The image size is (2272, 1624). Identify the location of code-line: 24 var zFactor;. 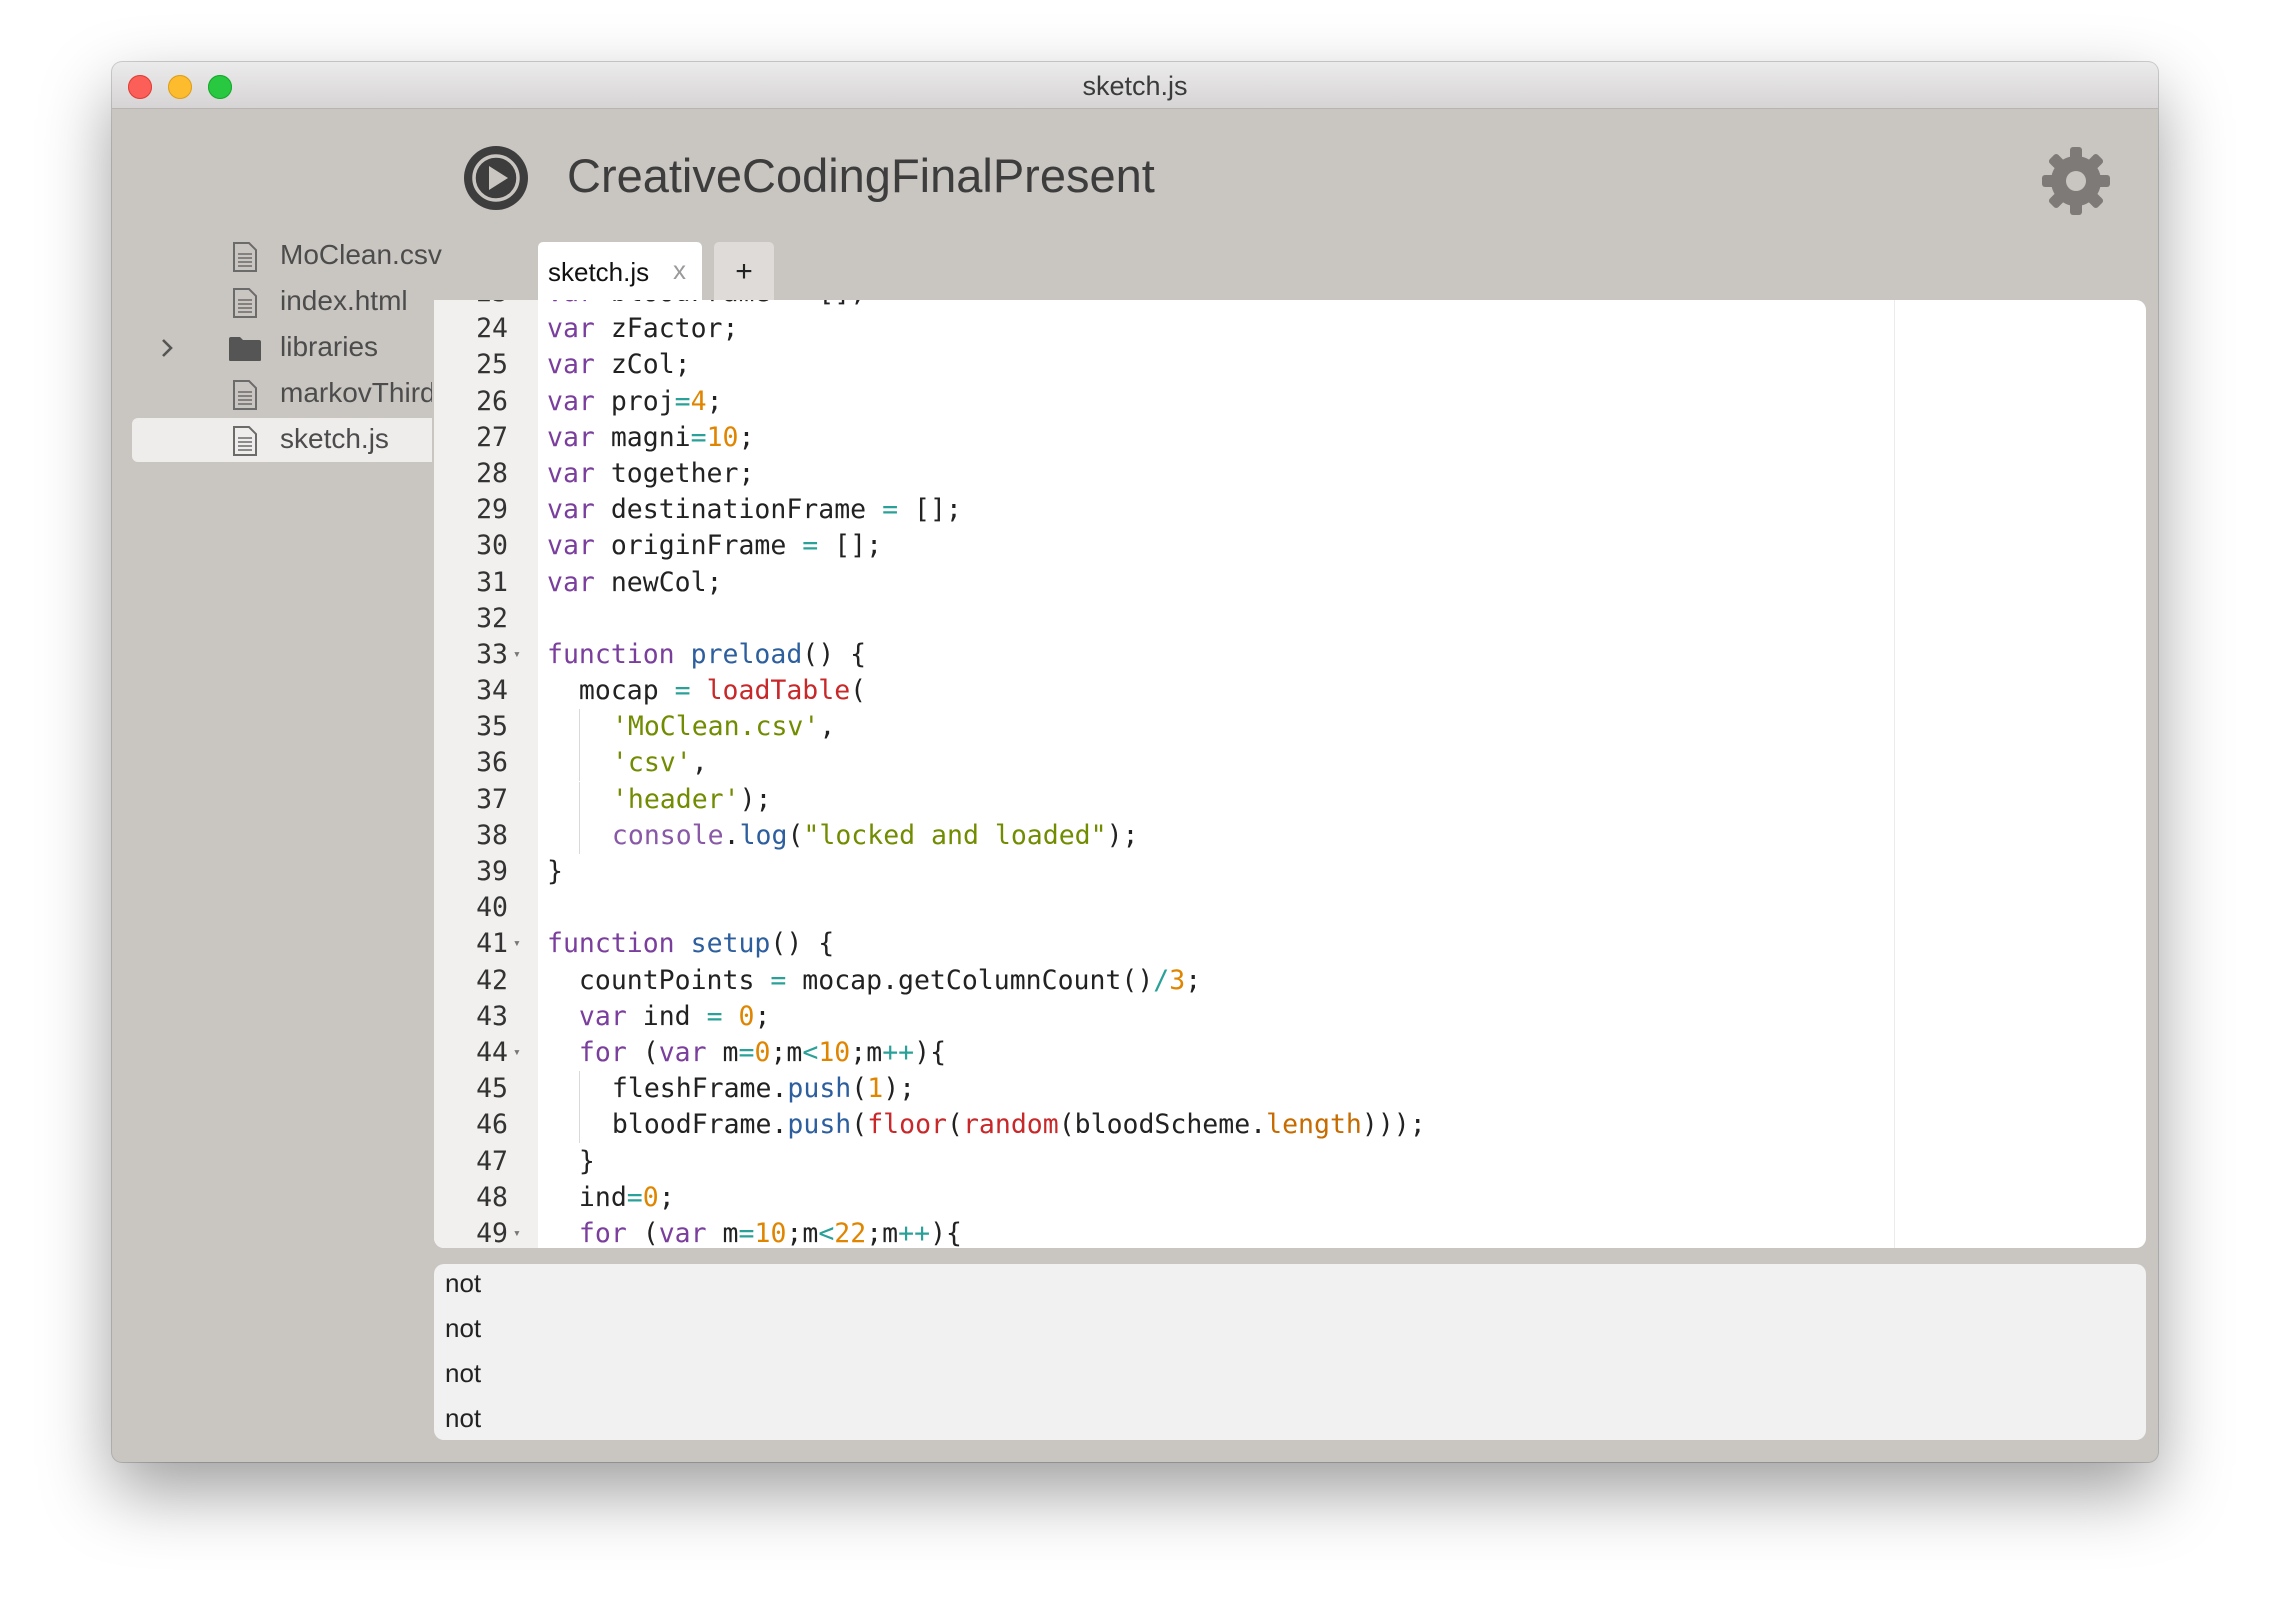
(1290, 329).